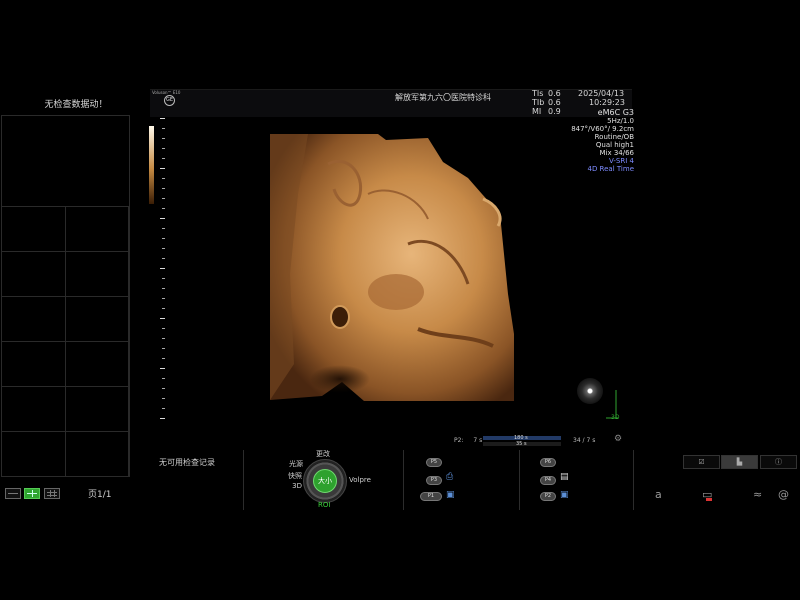 The height and width of the screenshot is (600, 800). What do you see at coordinates (324, 505) in the screenshot?
I see `knob-label-roi: ROI` at bounding box center [324, 505].